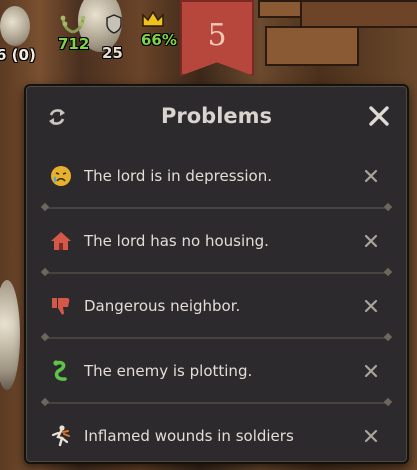  What do you see at coordinates (18, 55) in the screenshot?
I see `population-count: 6 (0)` at bounding box center [18, 55].